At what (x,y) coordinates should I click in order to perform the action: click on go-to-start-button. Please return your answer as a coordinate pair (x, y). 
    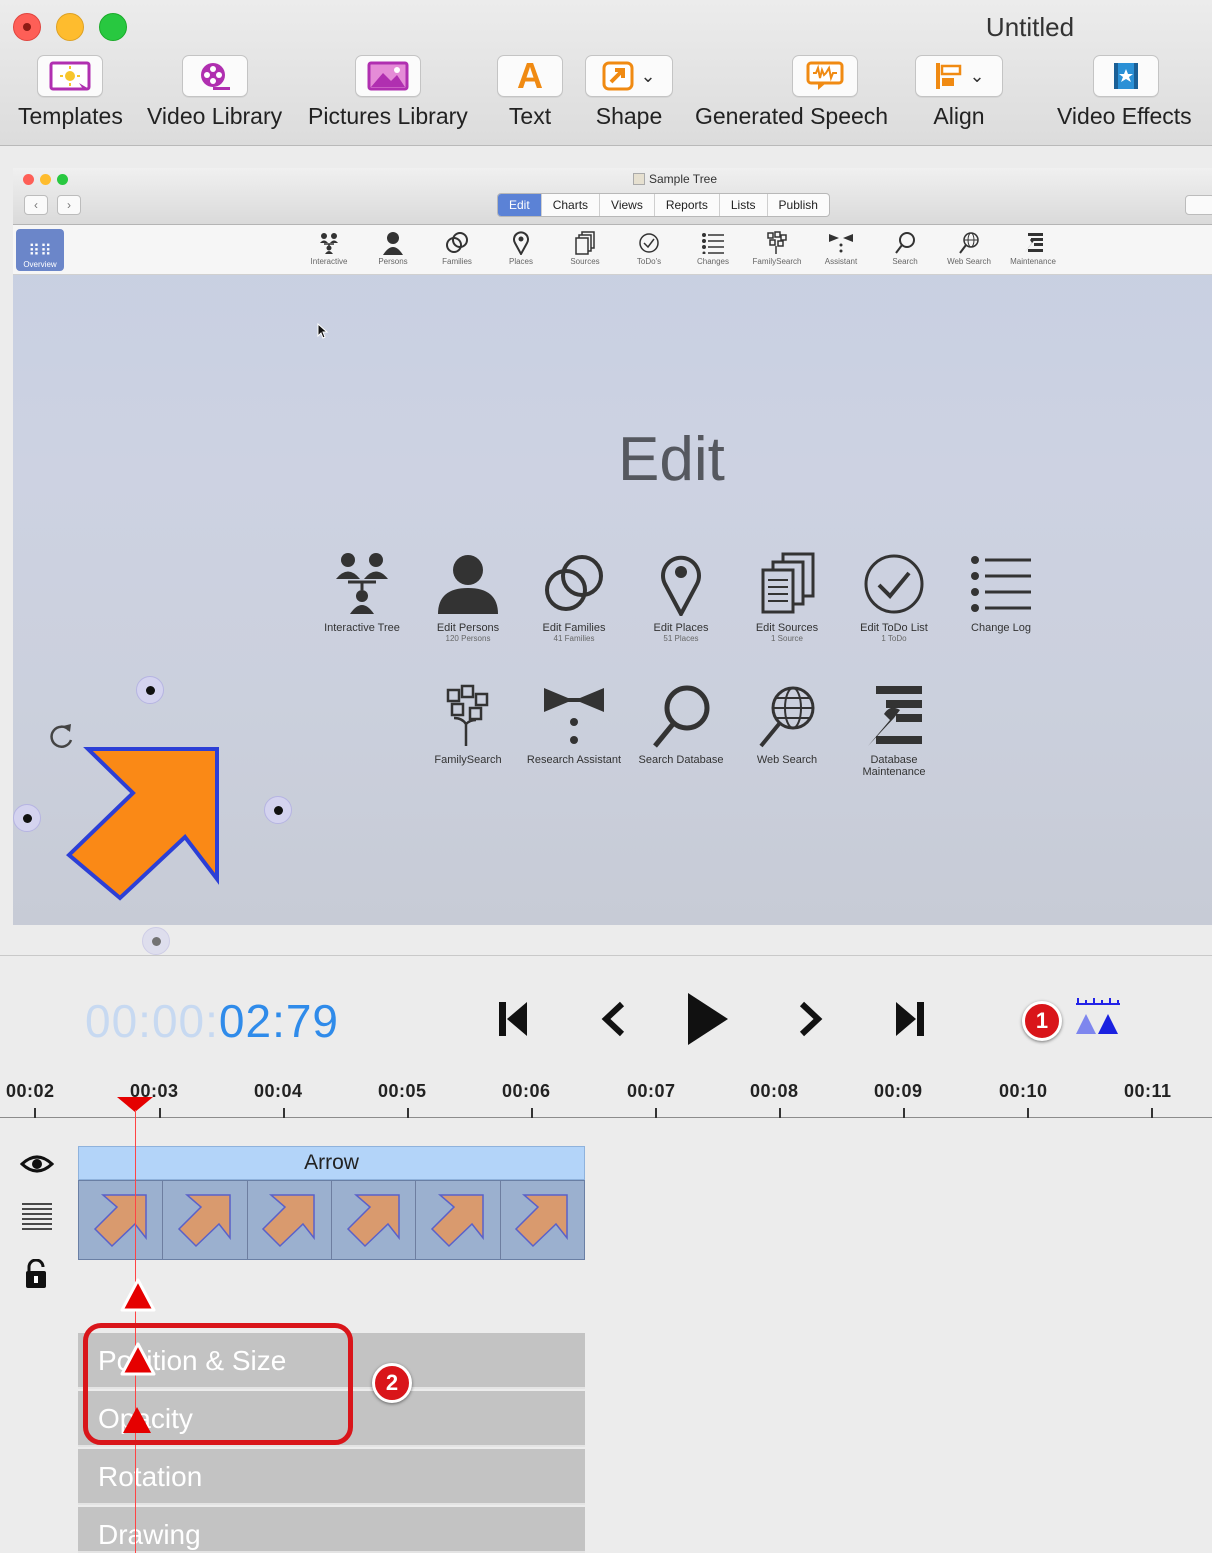
    Looking at the image, I should click on (513, 1019).